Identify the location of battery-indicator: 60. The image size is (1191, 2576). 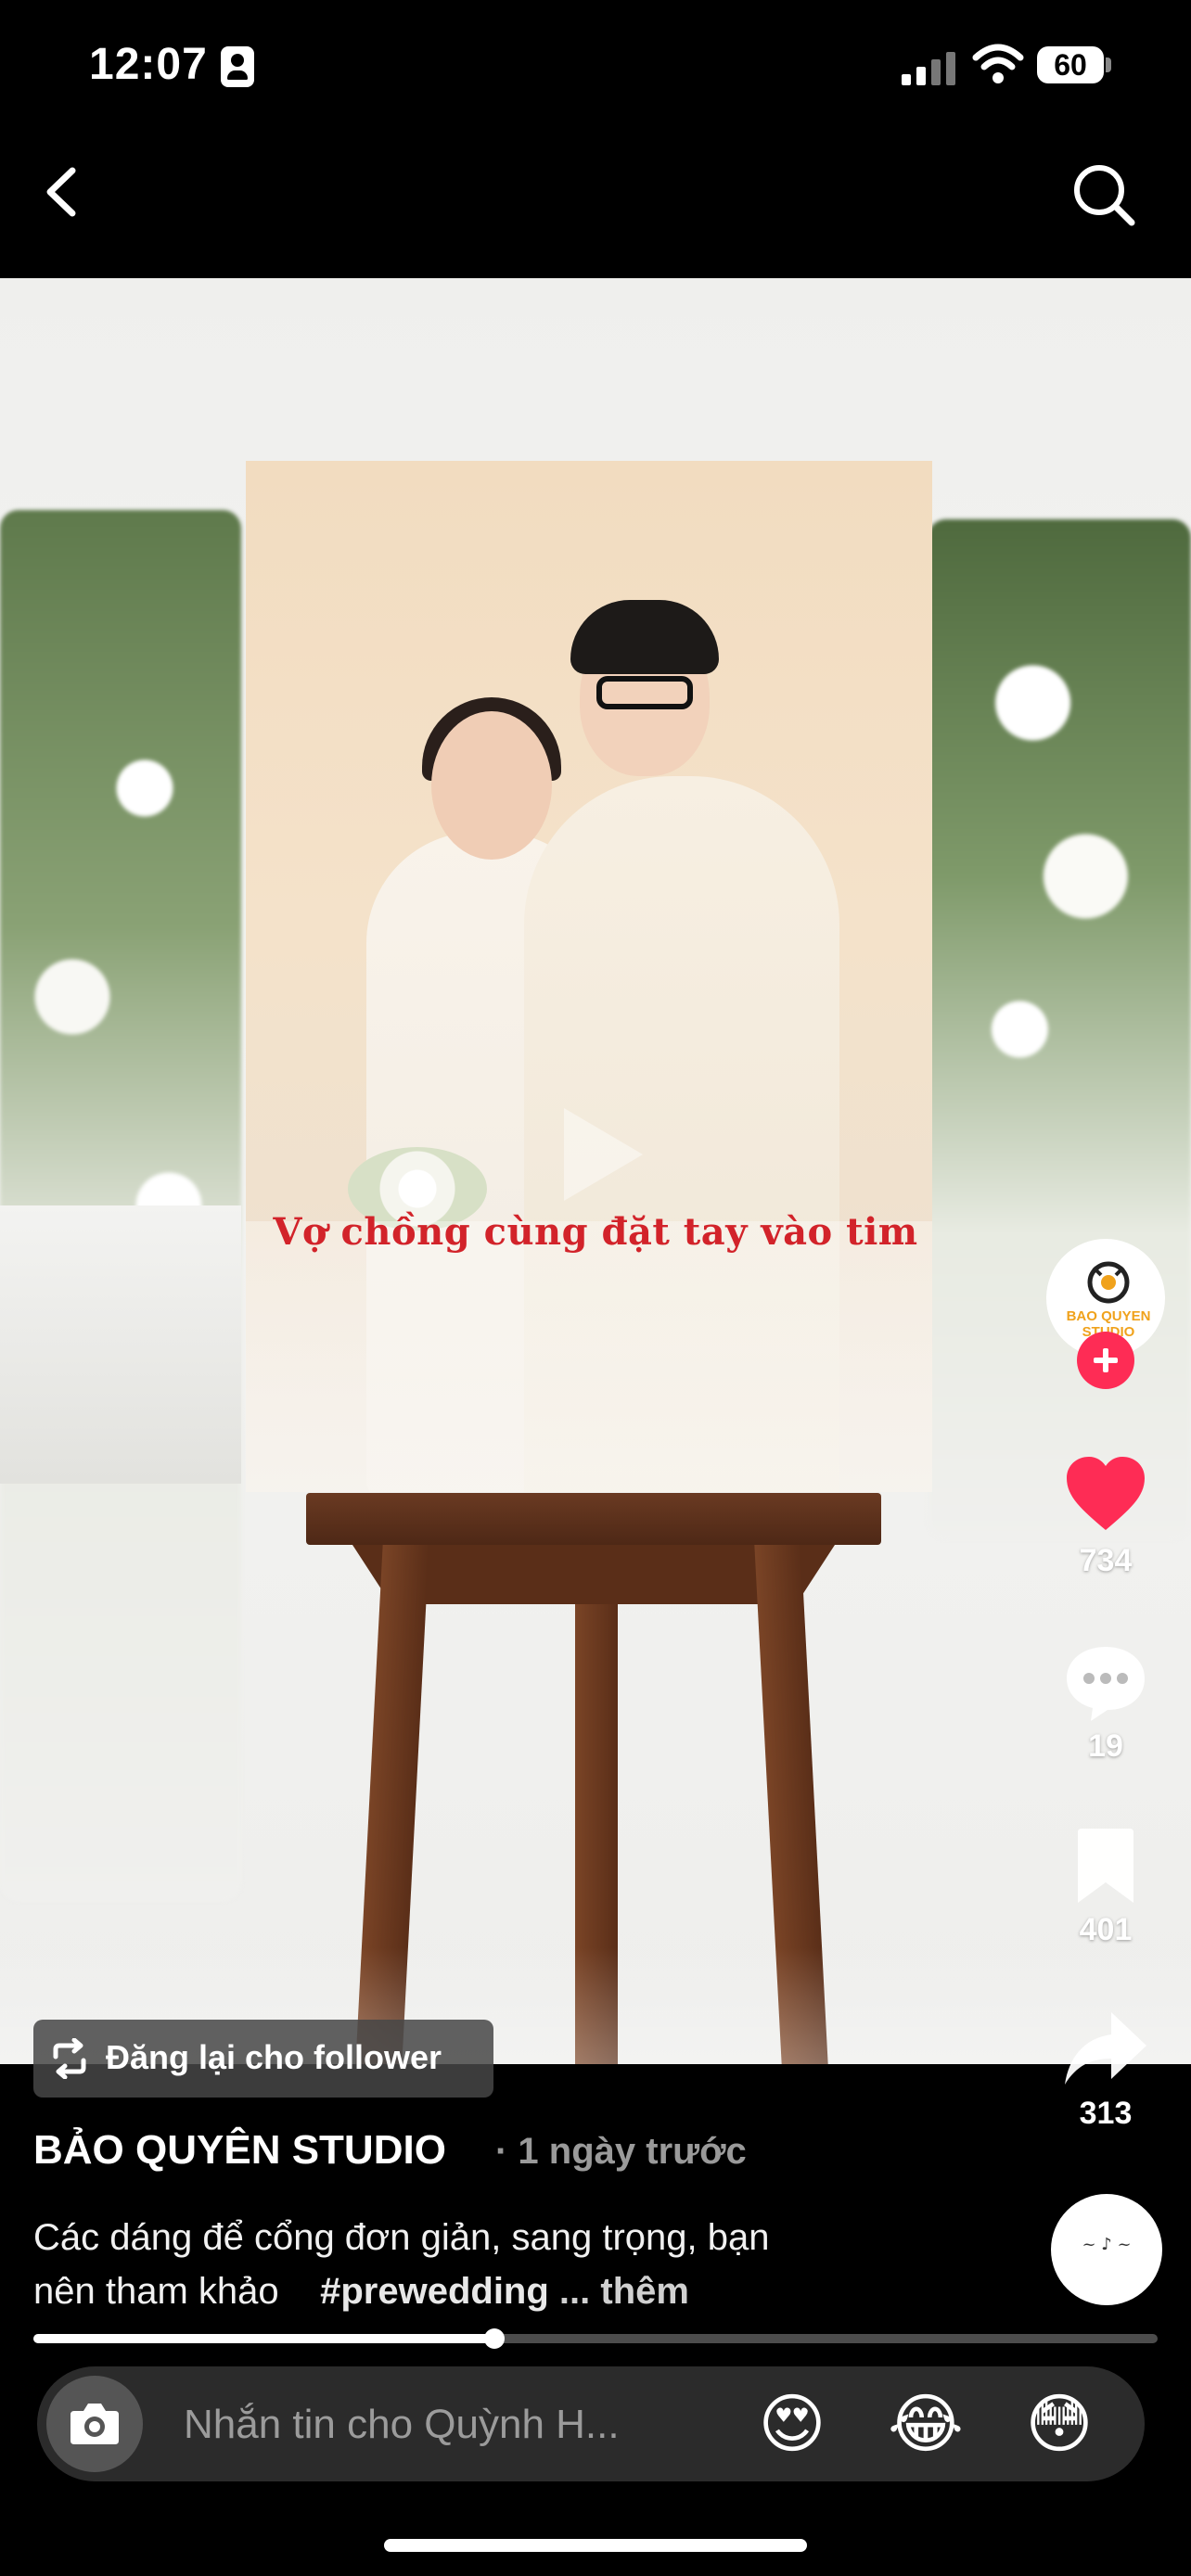
(1070, 64).